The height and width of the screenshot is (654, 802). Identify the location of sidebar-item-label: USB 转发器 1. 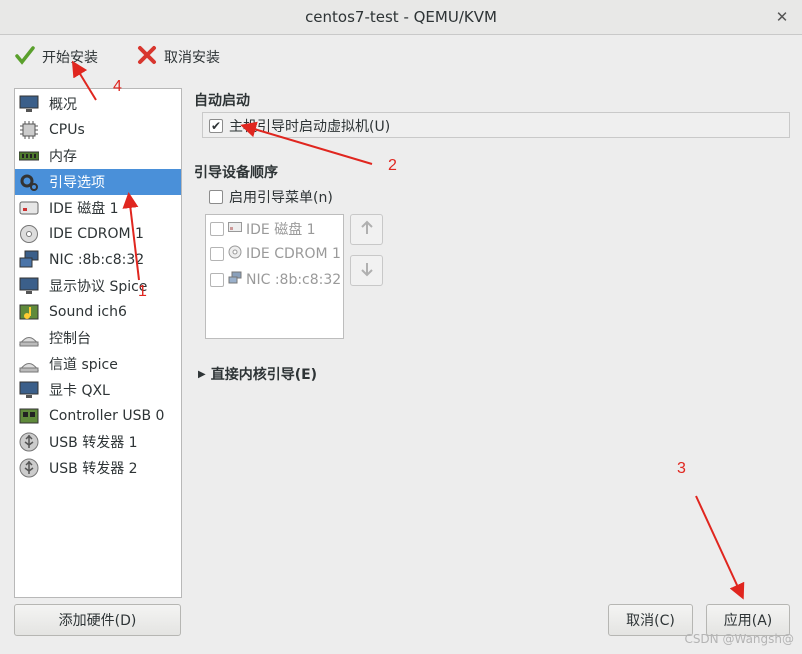
(93, 443).